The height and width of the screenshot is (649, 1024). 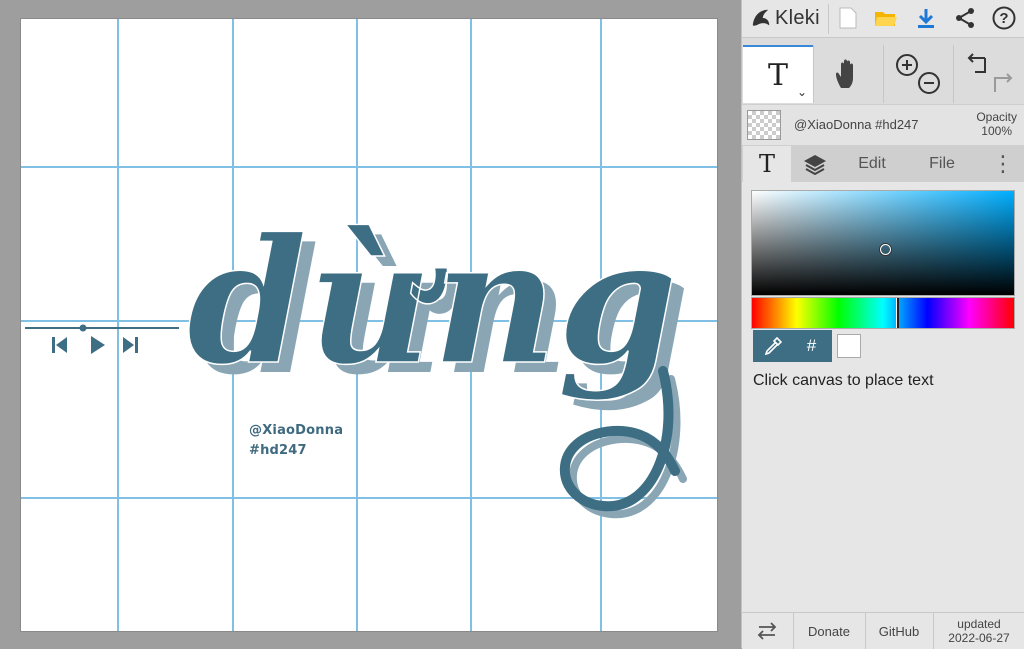 I want to click on play-icon, so click(x=98, y=345).